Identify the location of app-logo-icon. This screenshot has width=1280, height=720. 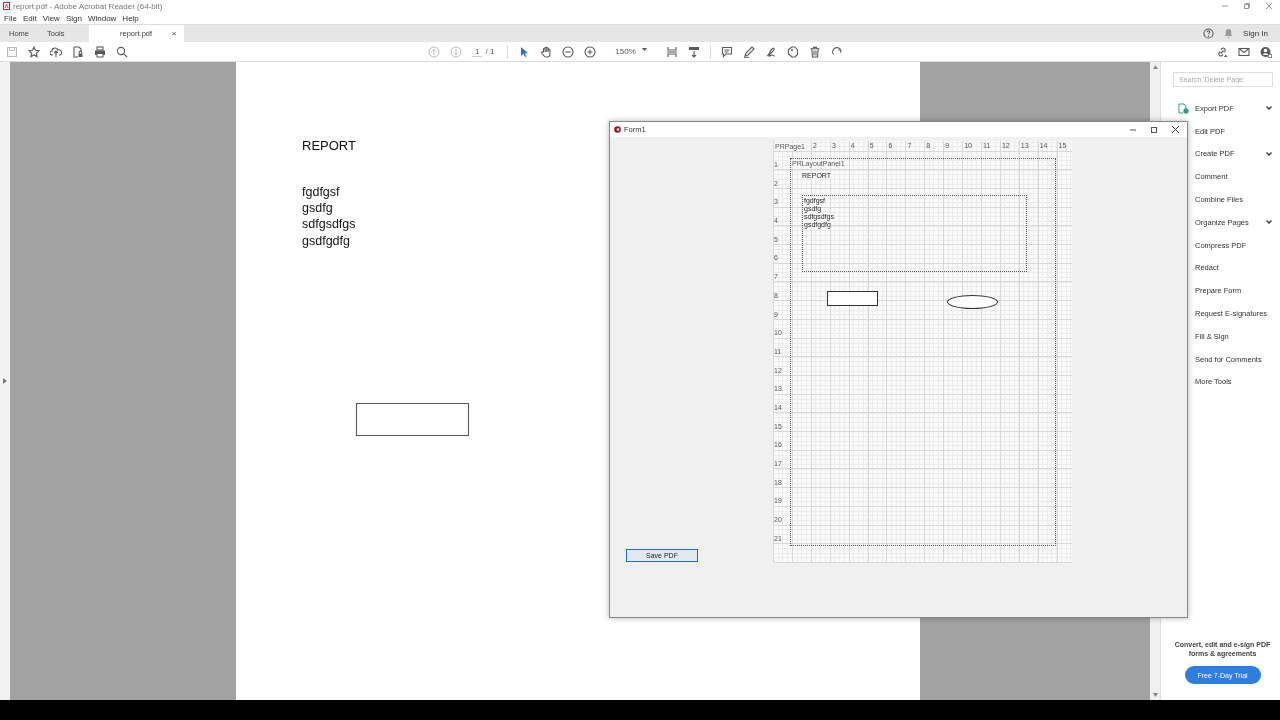
(6, 6).